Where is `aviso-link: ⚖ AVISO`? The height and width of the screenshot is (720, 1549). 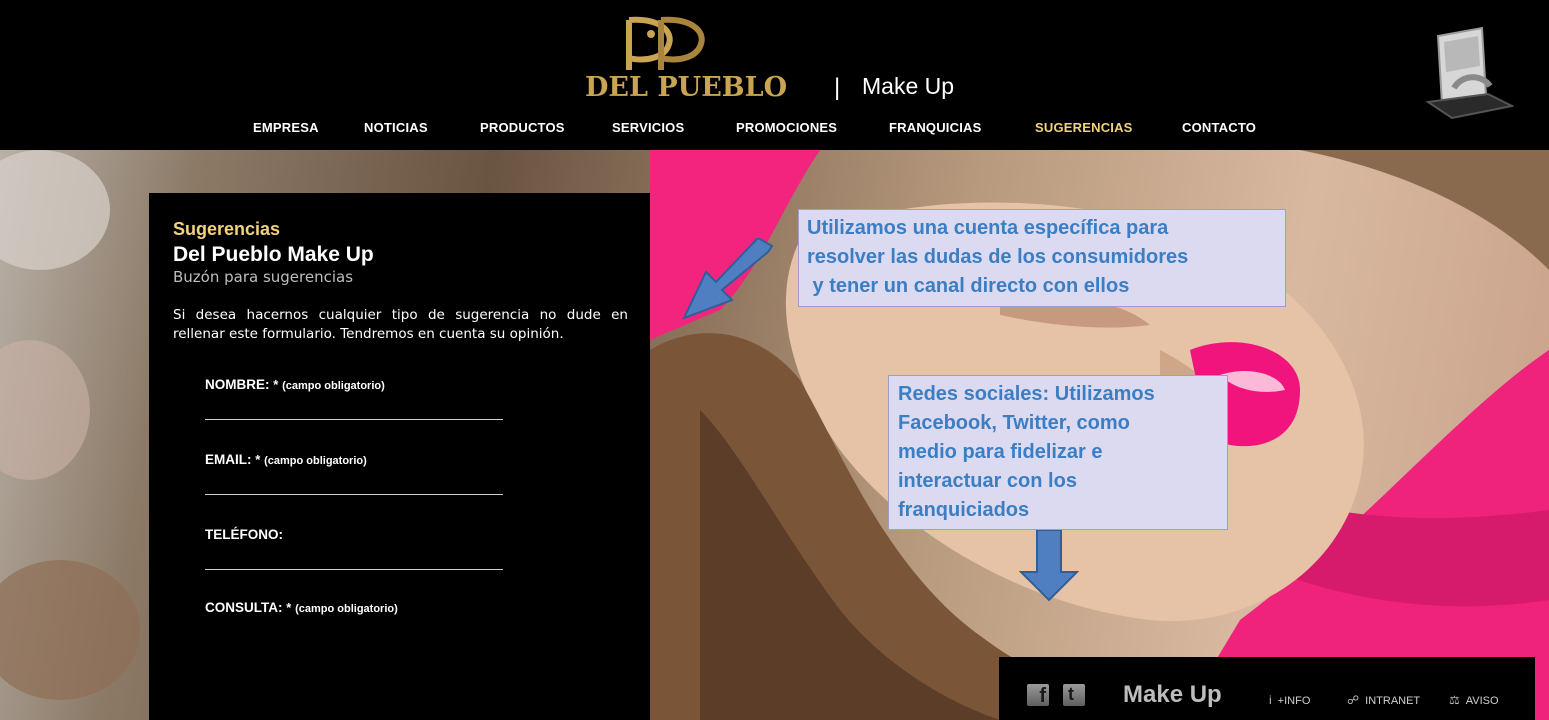 aviso-link: ⚖ AVISO is located at coordinates (1474, 700).